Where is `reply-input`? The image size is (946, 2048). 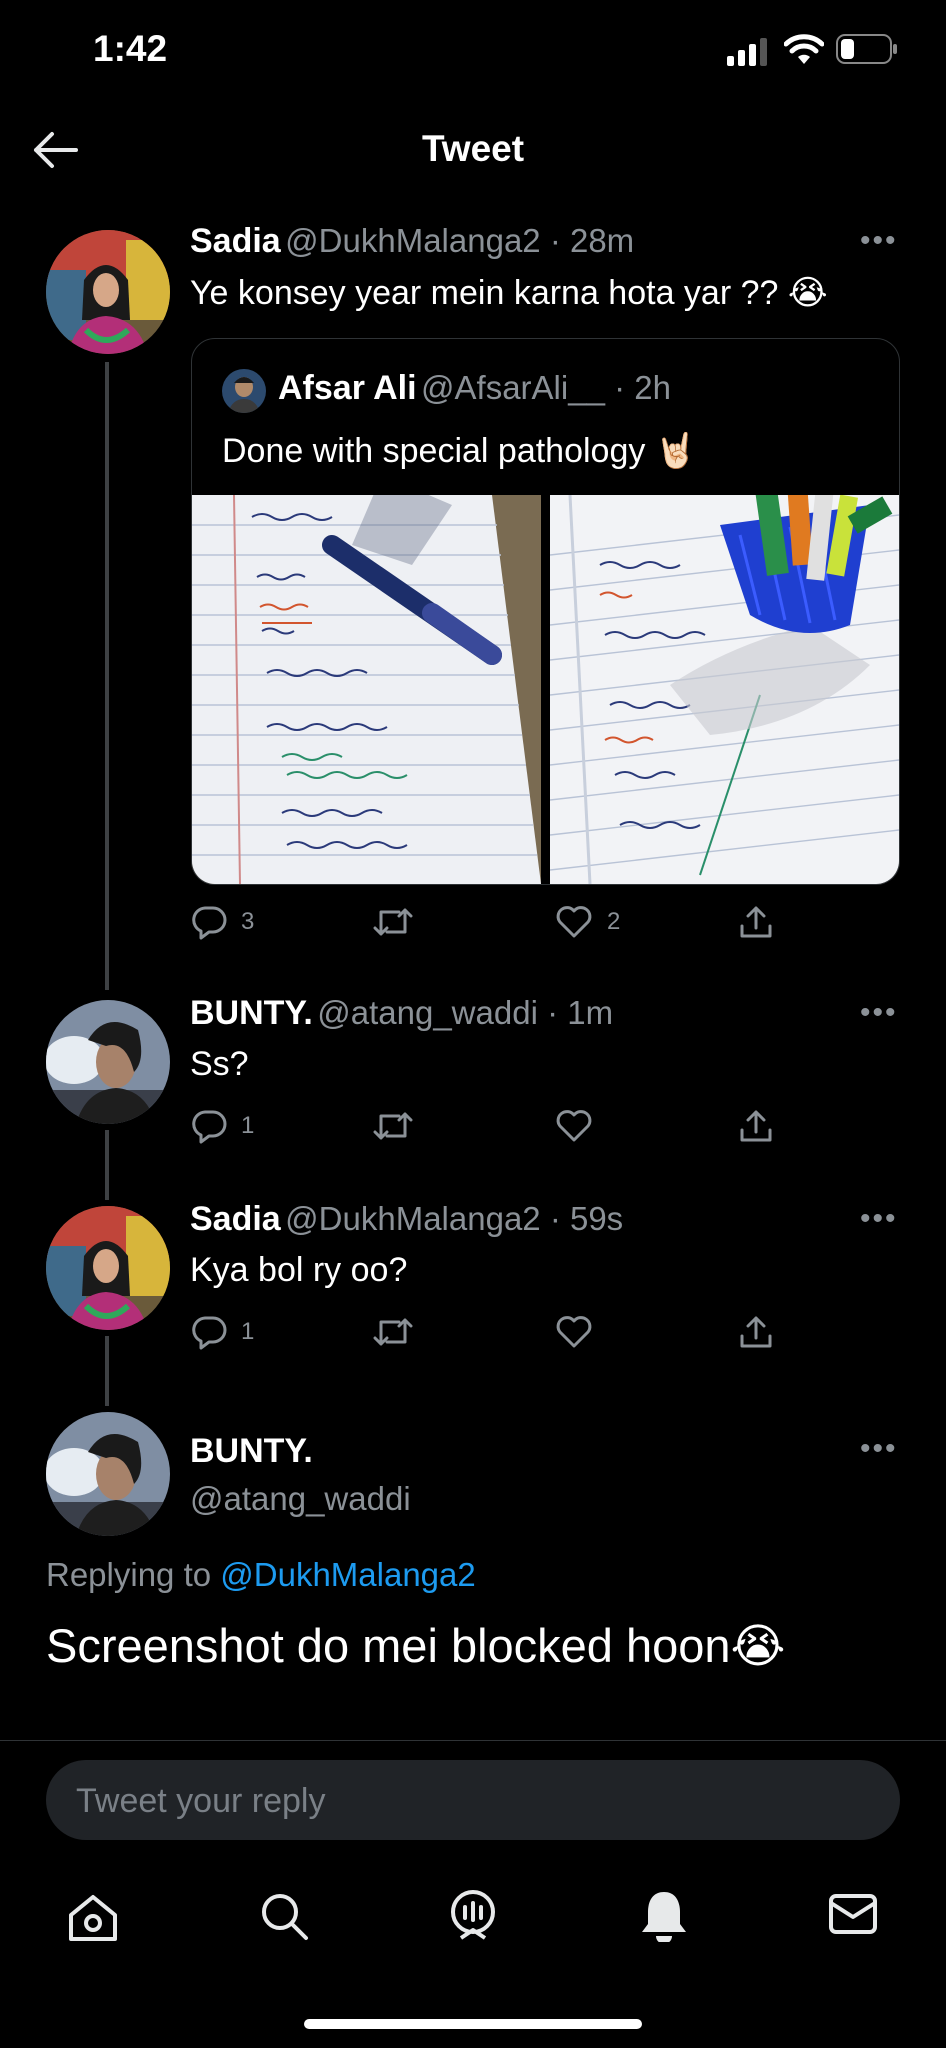 reply-input is located at coordinates (471, 1801).